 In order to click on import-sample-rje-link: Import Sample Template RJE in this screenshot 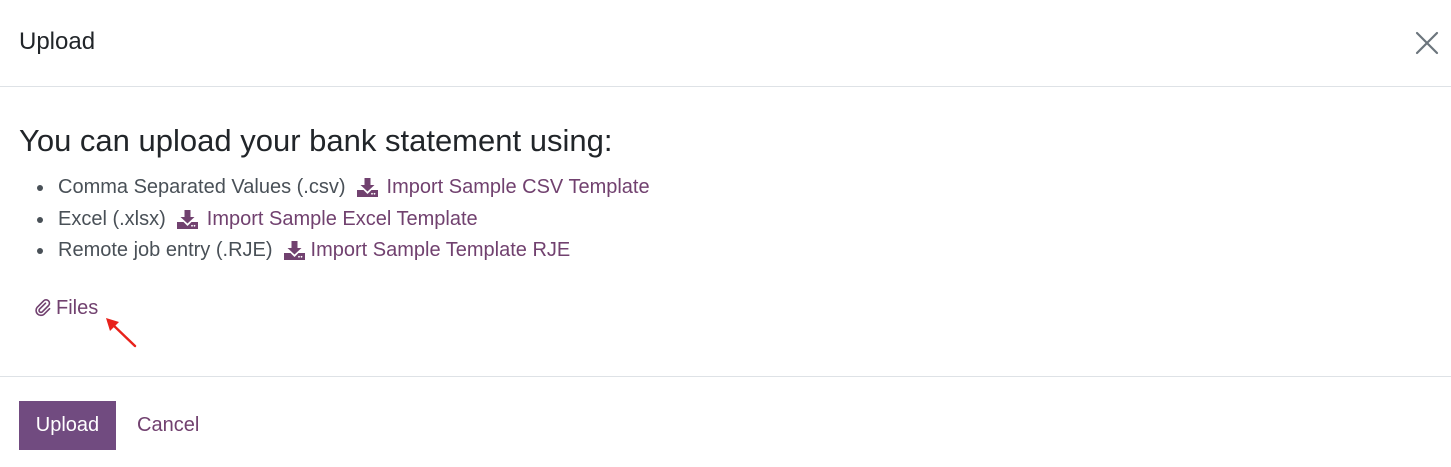, I will do `click(422, 250)`.